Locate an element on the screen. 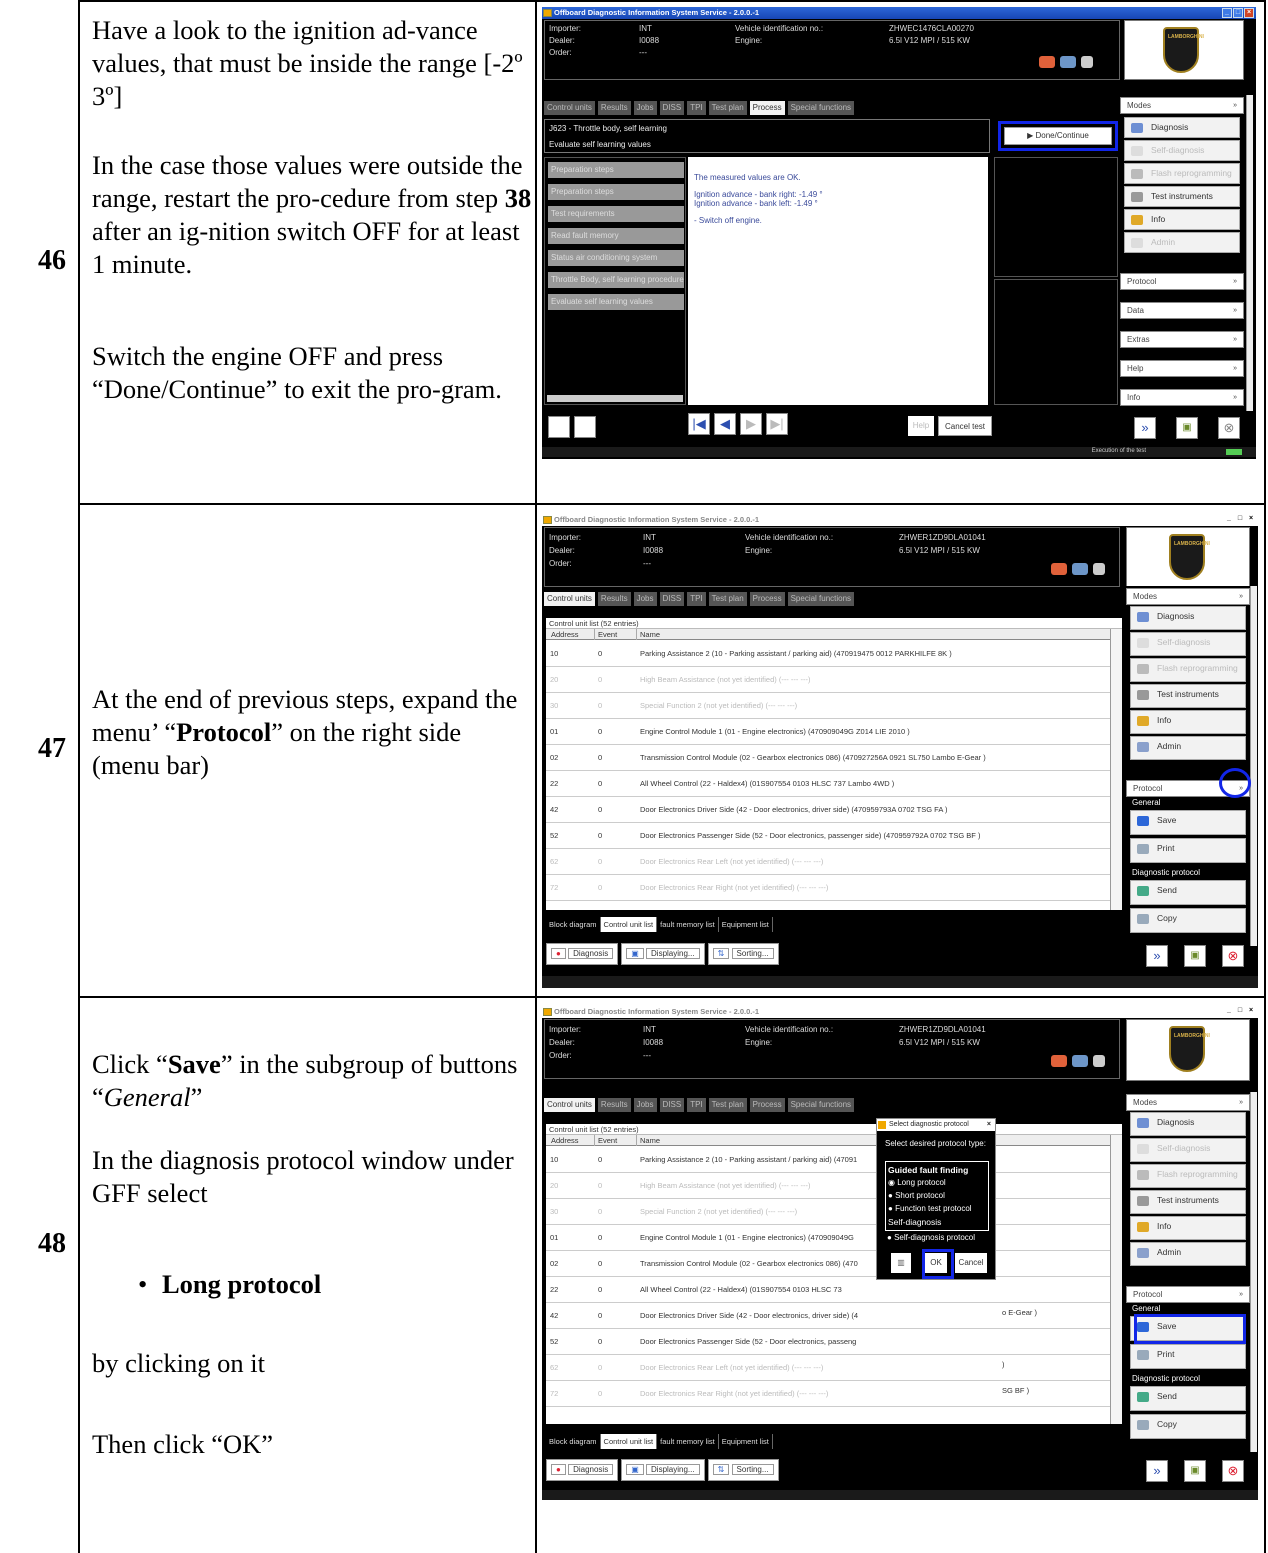 The image size is (1268, 1553). next-step-icon: ▶ is located at coordinates (751, 424).